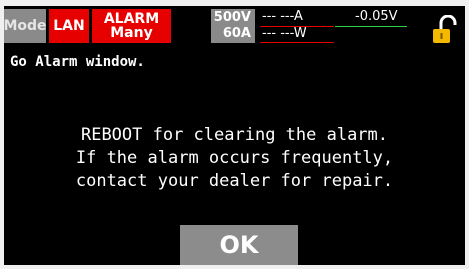 The height and width of the screenshot is (269, 469). What do you see at coordinates (77, 62) in the screenshot?
I see `alarm-window-header: Go Alarm window.` at bounding box center [77, 62].